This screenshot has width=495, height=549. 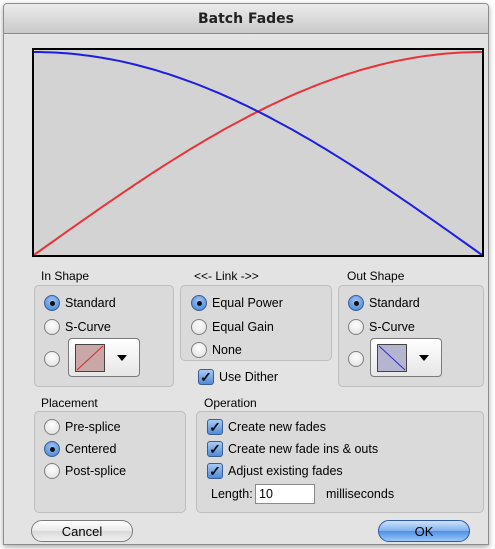 I want to click on placement-pre-splice-radio, so click(x=52, y=427).